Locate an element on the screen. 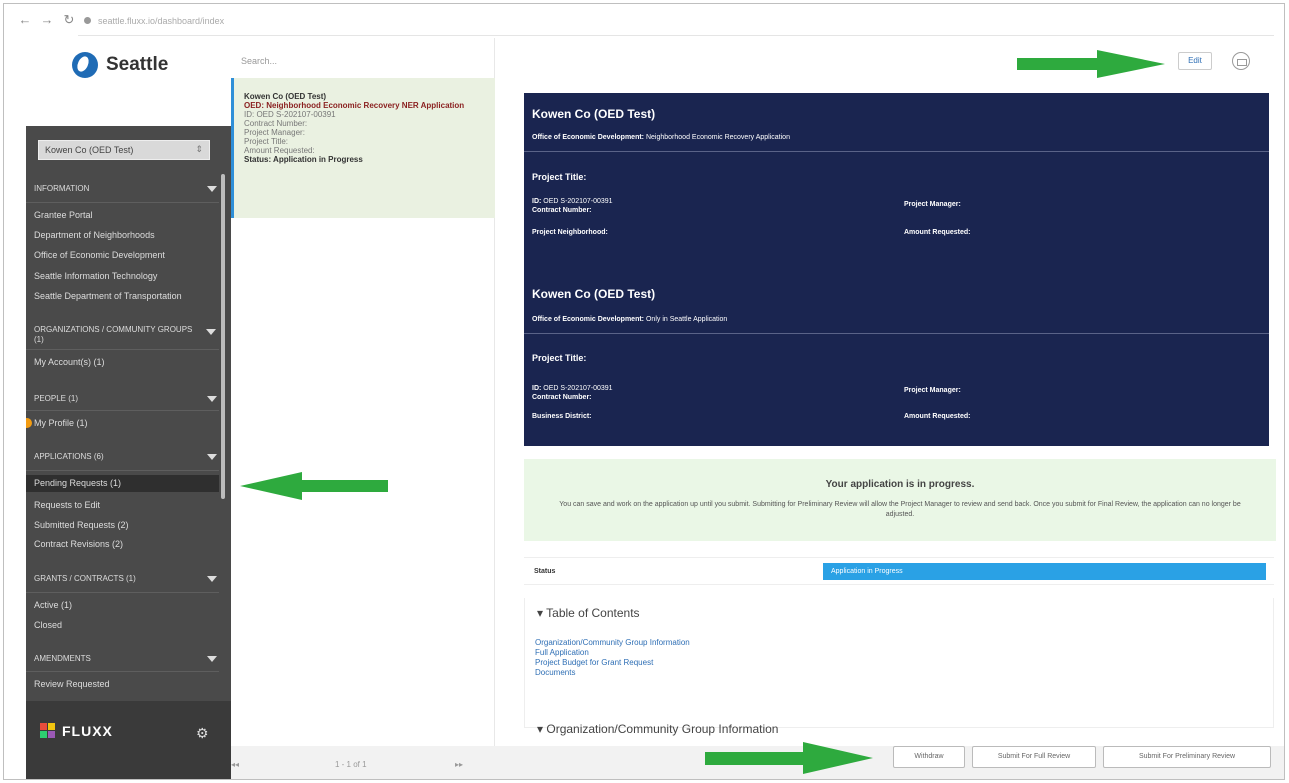  office-label: Office of Economic Development: is located at coordinates (588, 137).